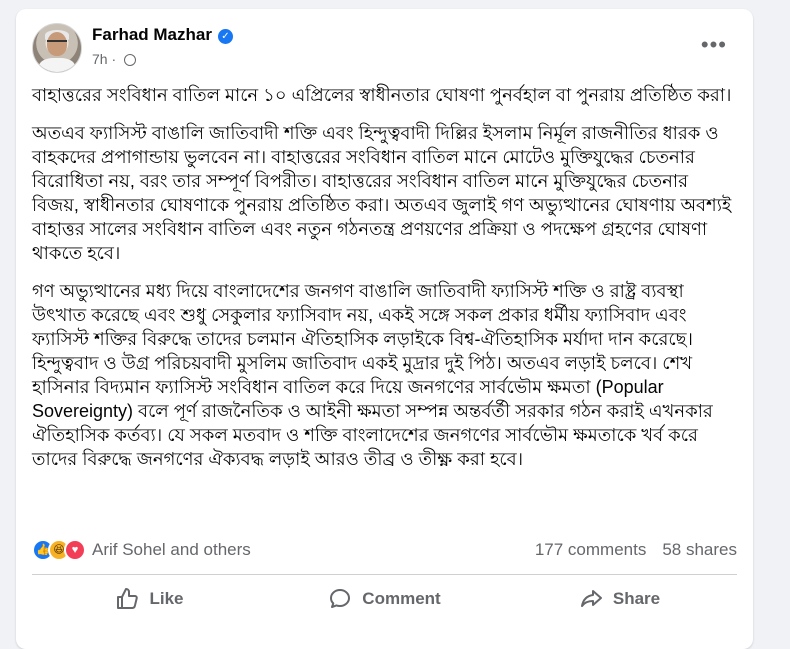 The height and width of the screenshot is (649, 790). What do you see at coordinates (591, 549) in the screenshot?
I see `comments-count: 177 comments` at bounding box center [591, 549].